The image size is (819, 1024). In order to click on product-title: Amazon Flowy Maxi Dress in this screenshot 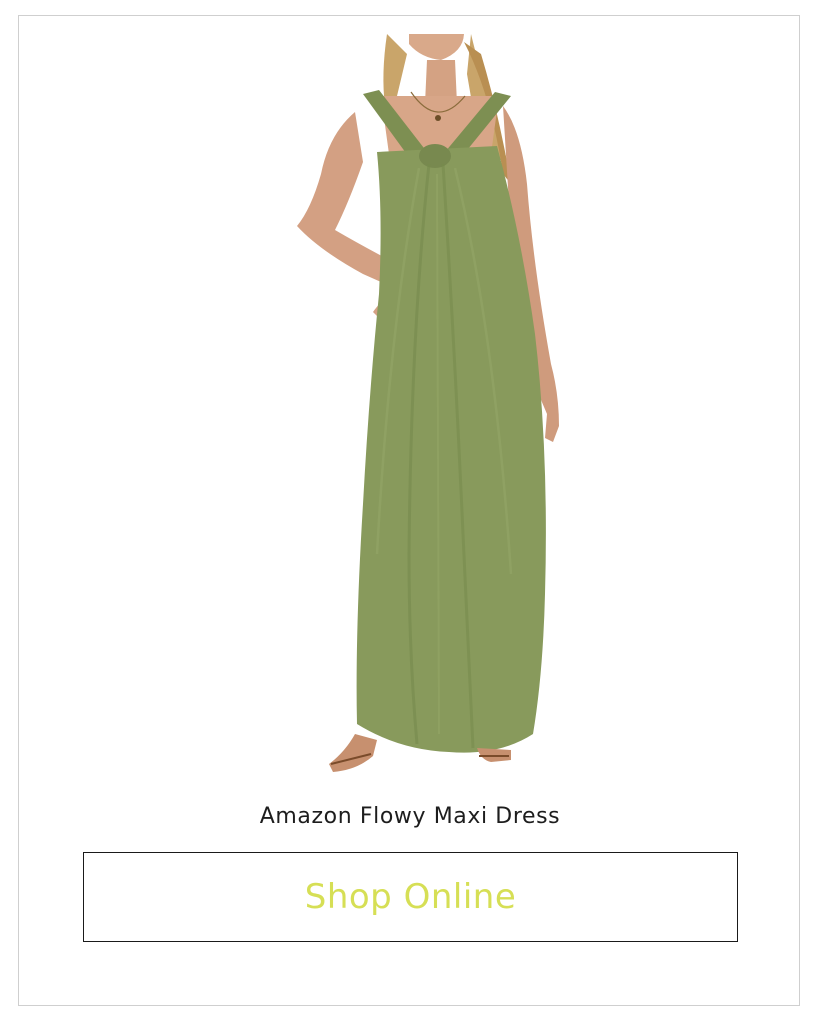, I will do `click(410, 816)`.